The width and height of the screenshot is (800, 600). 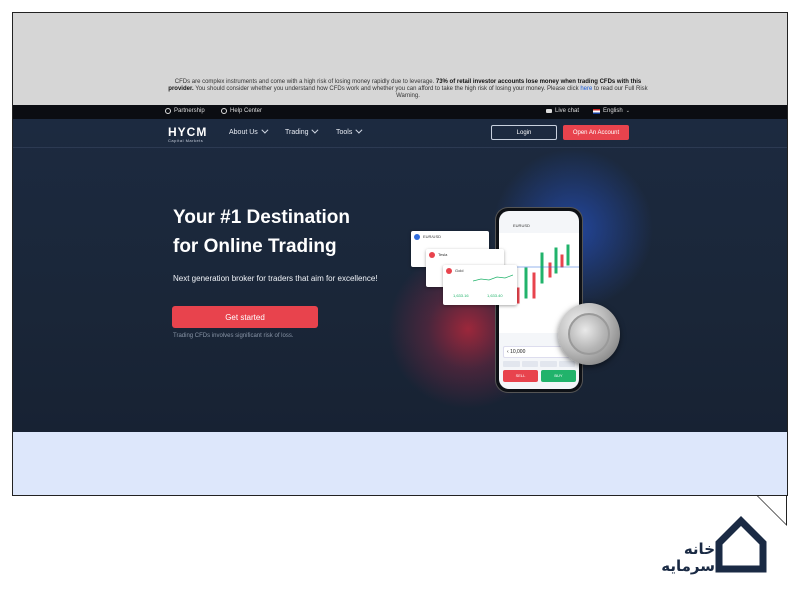 What do you see at coordinates (627, 111) in the screenshot?
I see `chevron-down-icon: ⌄` at bounding box center [627, 111].